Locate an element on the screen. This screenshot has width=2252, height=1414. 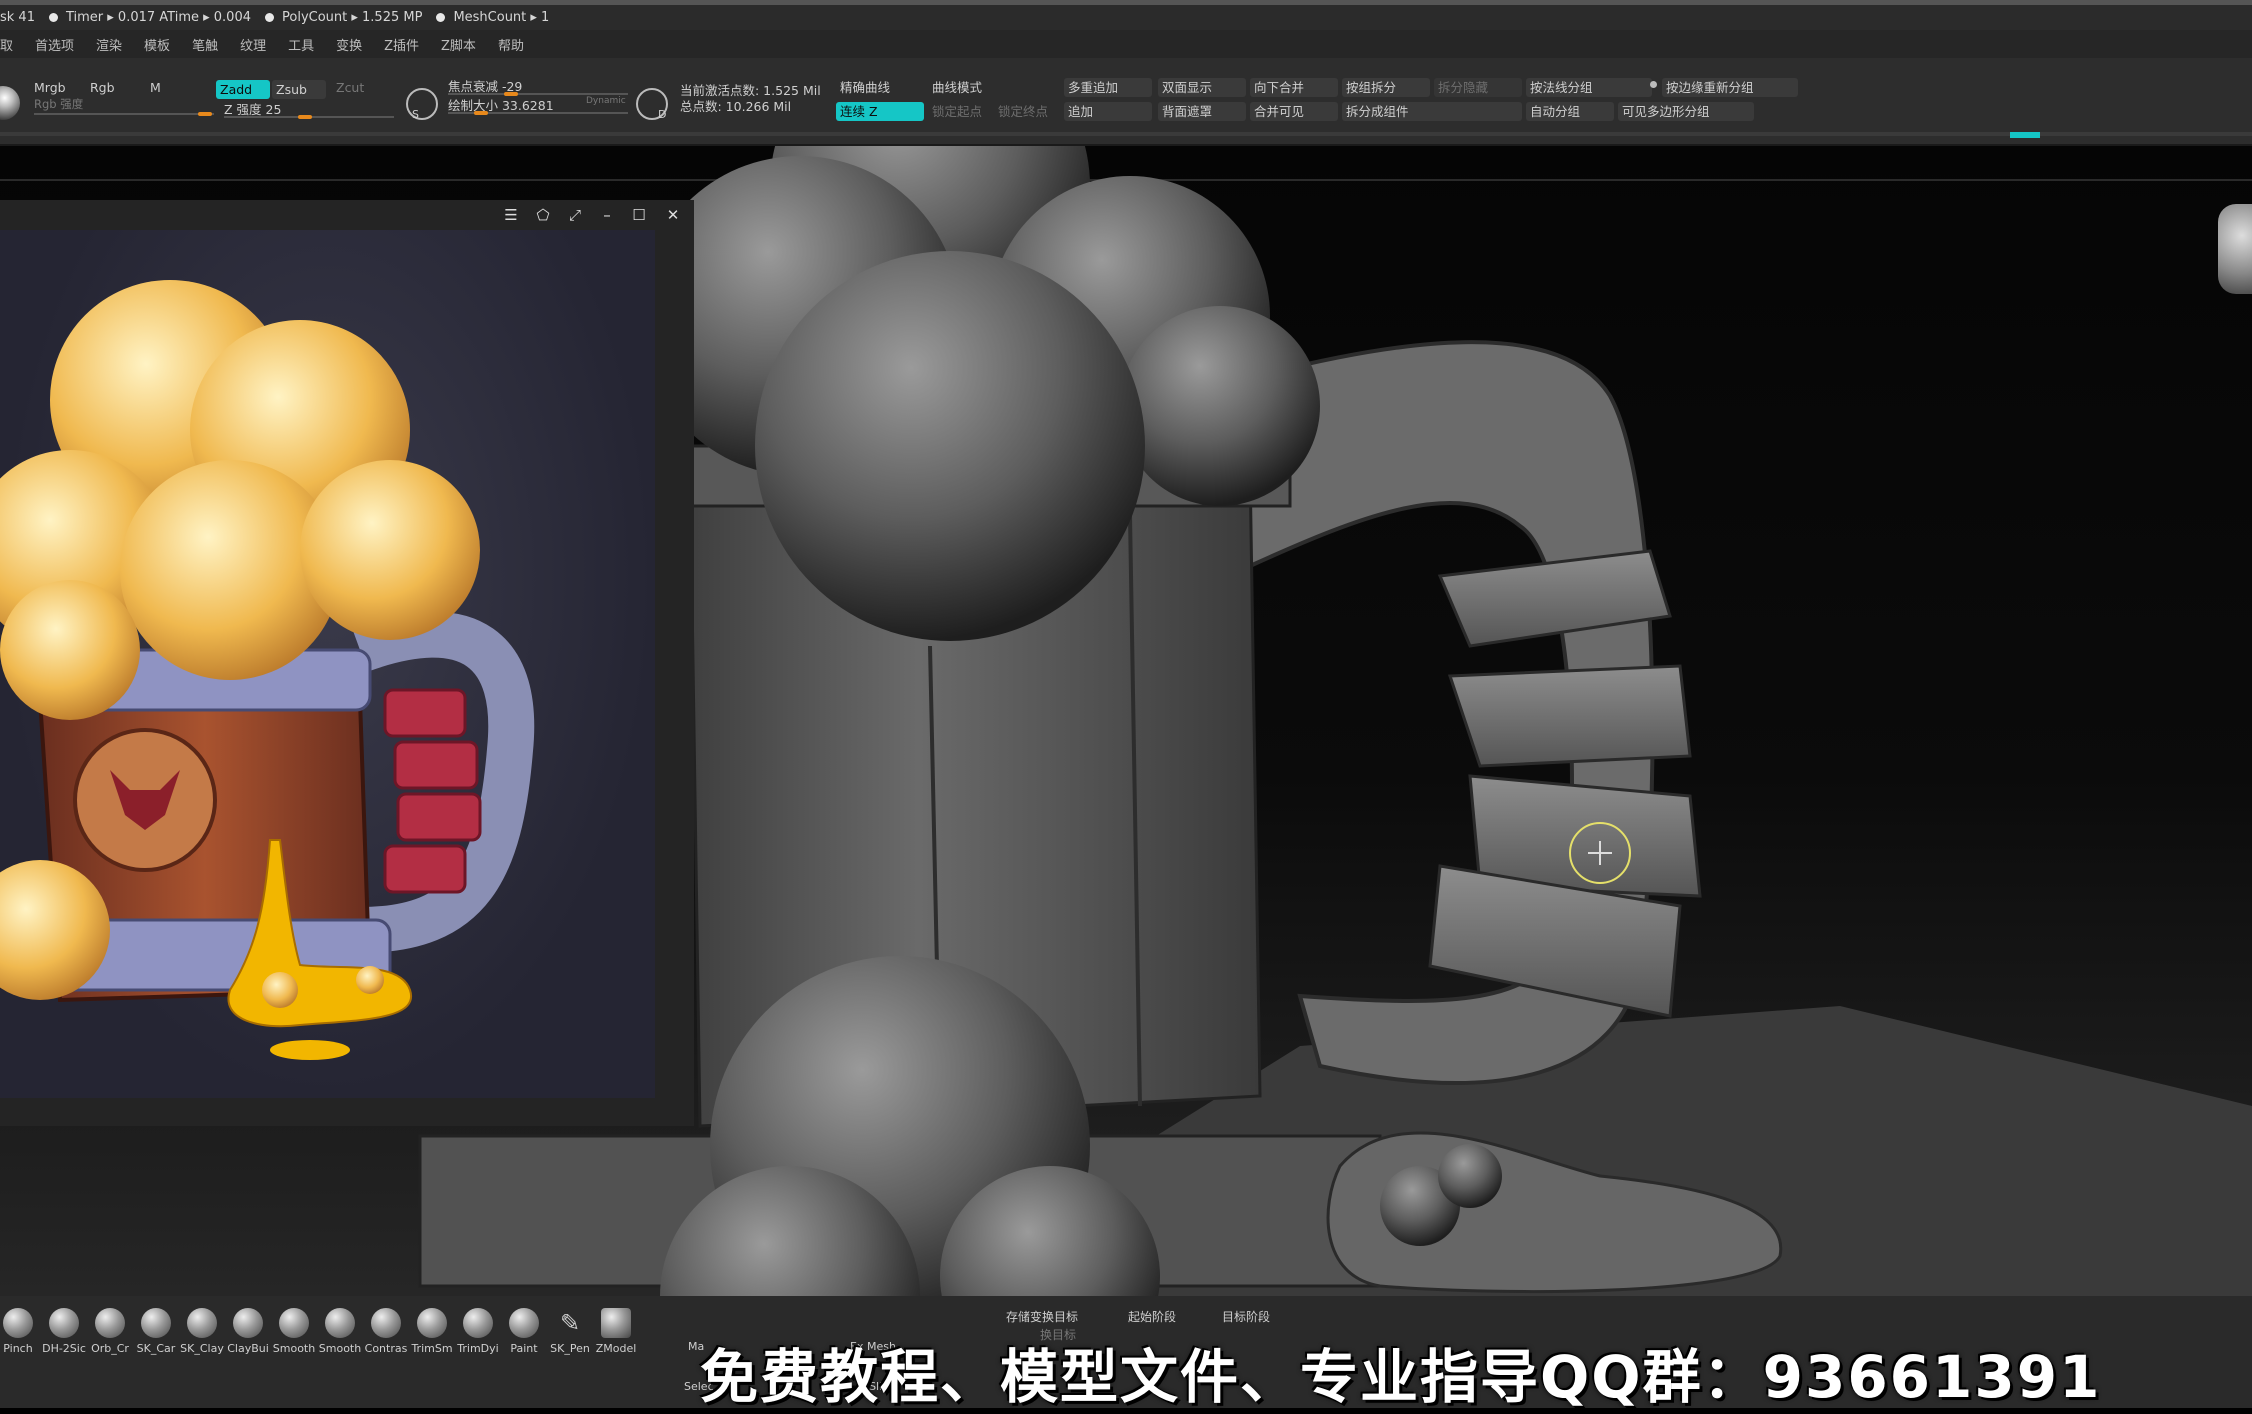
menu-icon: ☰ is located at coordinates (511, 215).